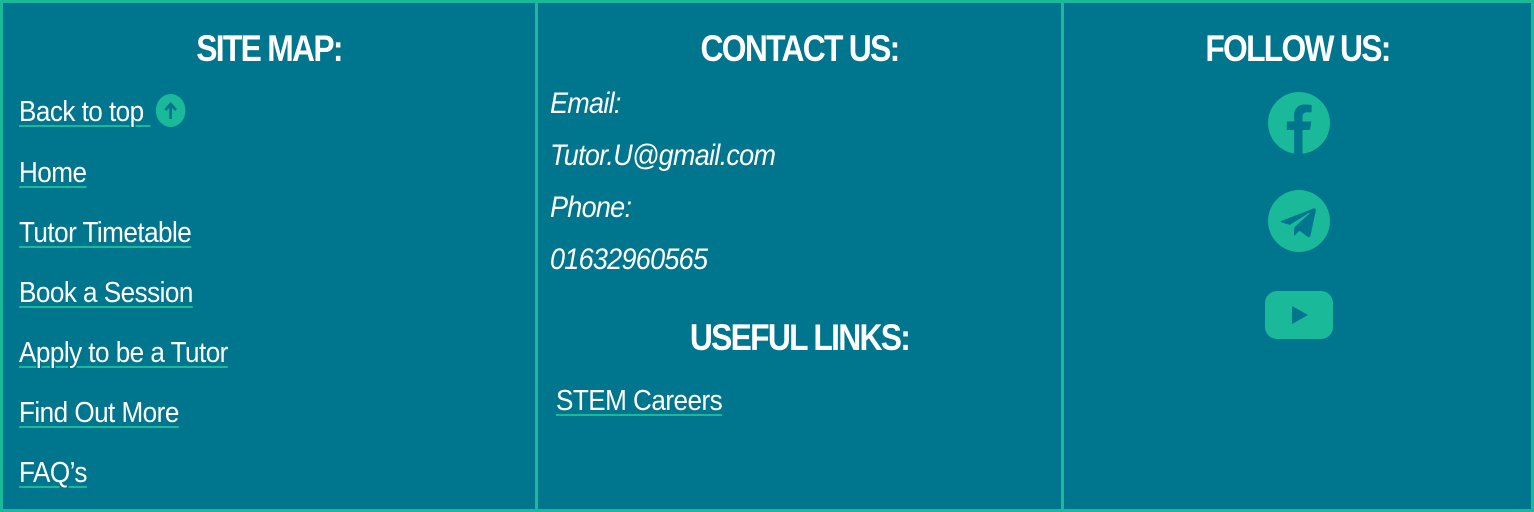 This screenshot has height=512, width=1534. What do you see at coordinates (1298, 48) in the screenshot?
I see `follow-heading: FOLLOW US:` at bounding box center [1298, 48].